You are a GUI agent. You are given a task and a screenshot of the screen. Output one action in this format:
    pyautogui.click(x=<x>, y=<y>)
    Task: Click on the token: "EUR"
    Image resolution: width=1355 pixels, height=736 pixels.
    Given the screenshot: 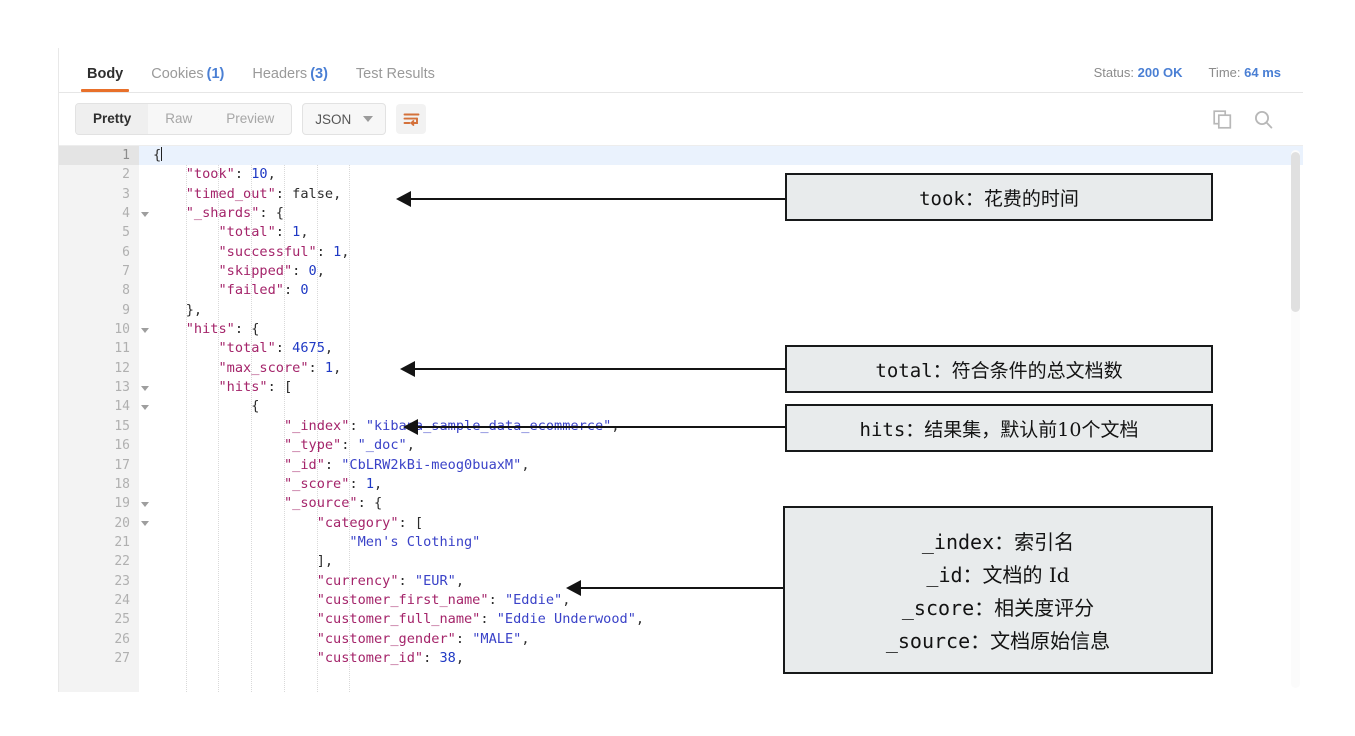 What is the action you would take?
    pyautogui.click(x=435, y=580)
    